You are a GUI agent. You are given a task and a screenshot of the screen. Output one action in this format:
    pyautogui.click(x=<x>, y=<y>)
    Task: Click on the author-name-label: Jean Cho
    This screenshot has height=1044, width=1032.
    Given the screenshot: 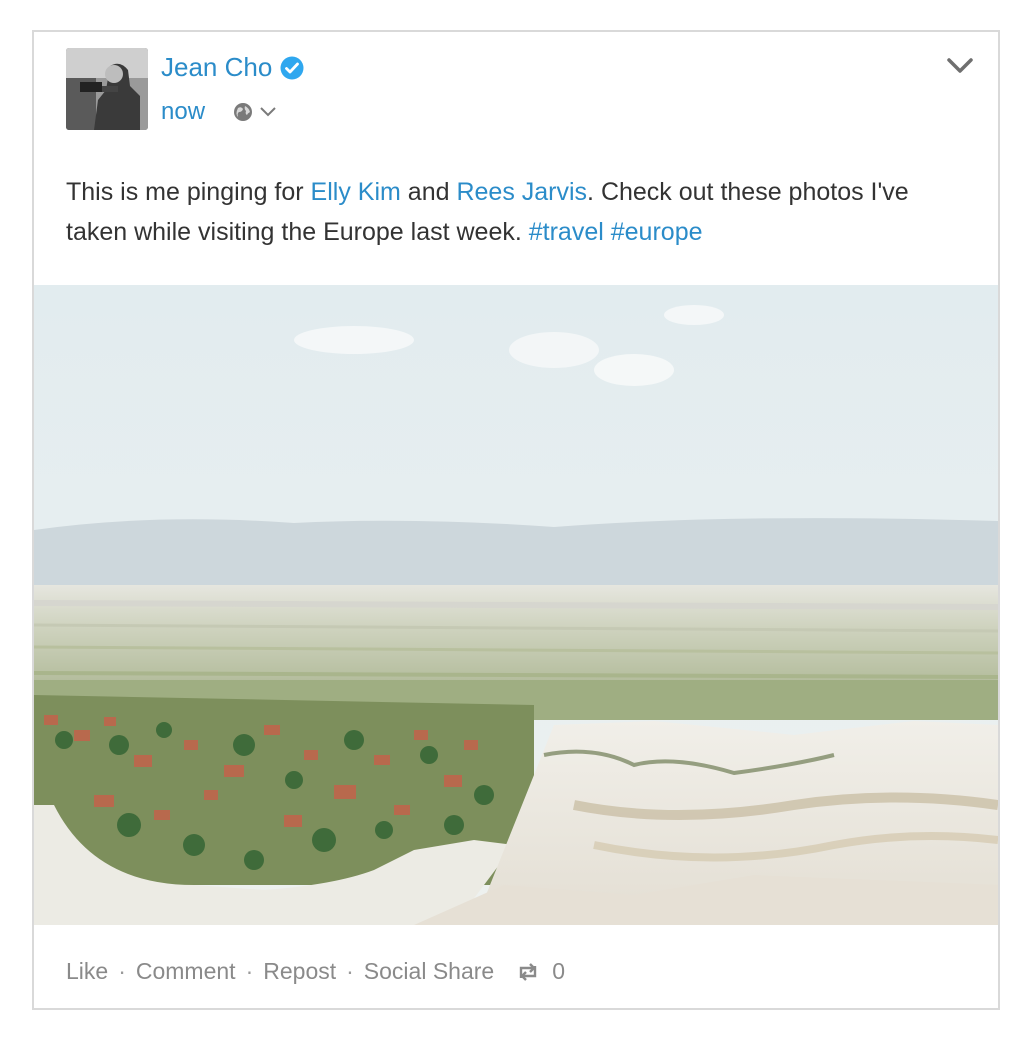 What is the action you would take?
    pyautogui.click(x=217, y=67)
    